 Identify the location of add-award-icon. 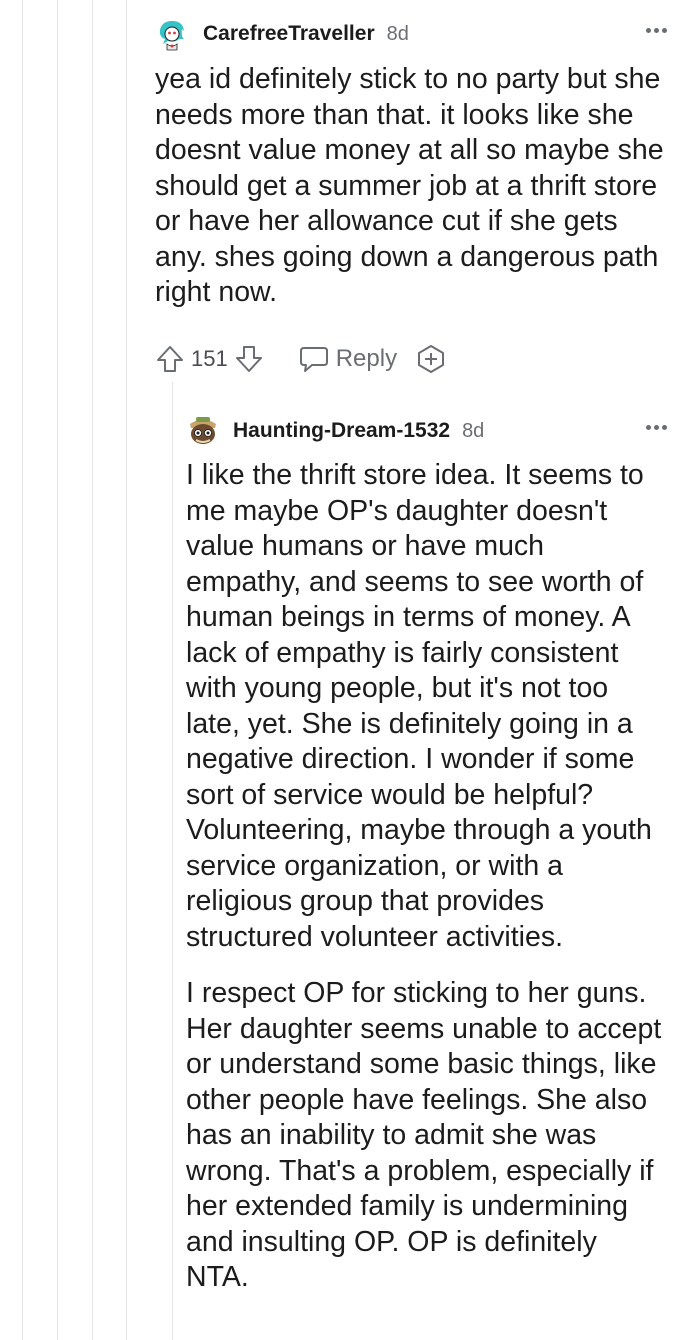
(431, 359).